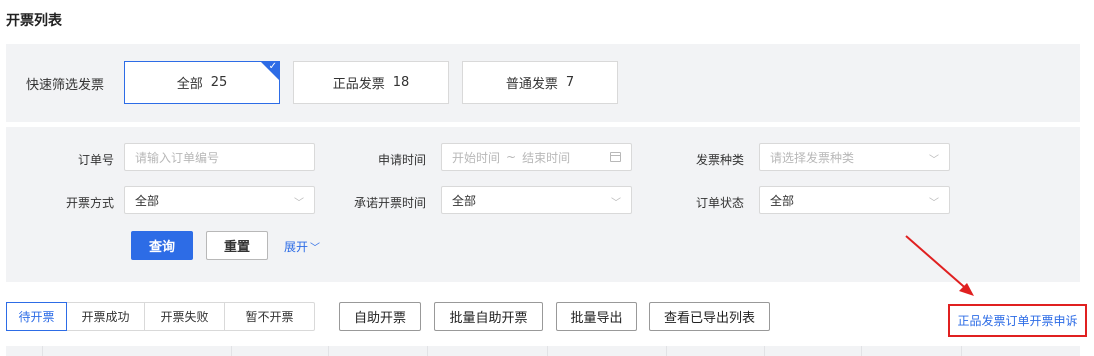 Image resolution: width=1094 pixels, height=356 pixels. I want to click on apply-time-label: 申请时间, so click(401, 160).